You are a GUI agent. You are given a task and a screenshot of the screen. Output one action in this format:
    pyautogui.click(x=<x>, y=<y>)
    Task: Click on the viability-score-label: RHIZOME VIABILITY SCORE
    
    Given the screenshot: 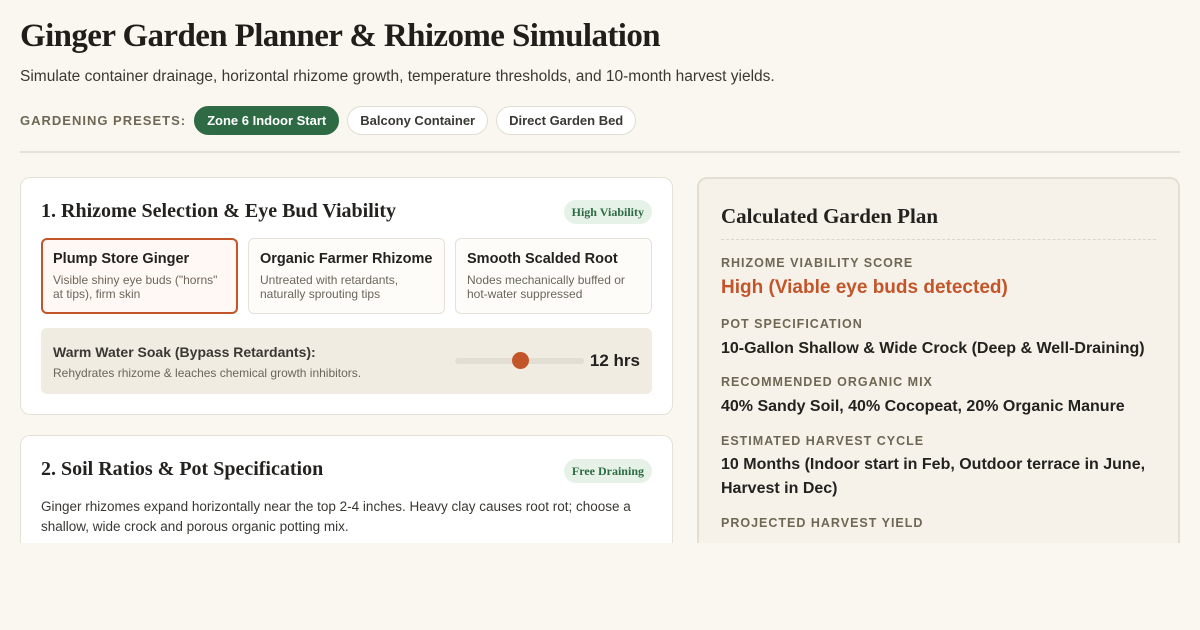 What is the action you would take?
    pyautogui.click(x=817, y=263)
    